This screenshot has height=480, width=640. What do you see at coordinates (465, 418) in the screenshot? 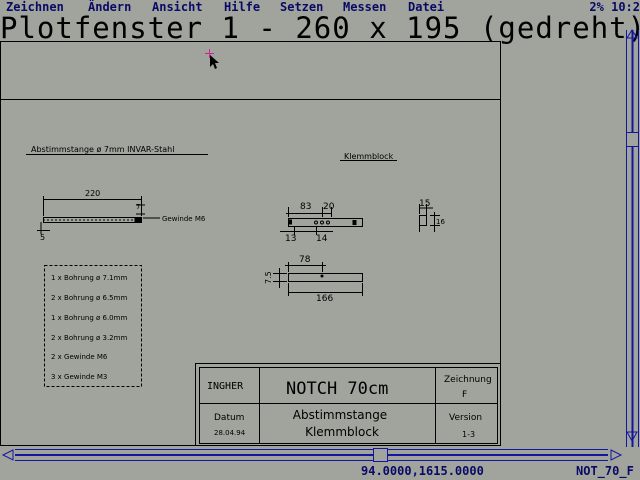
I see `tb-version-label: Version` at bounding box center [465, 418].